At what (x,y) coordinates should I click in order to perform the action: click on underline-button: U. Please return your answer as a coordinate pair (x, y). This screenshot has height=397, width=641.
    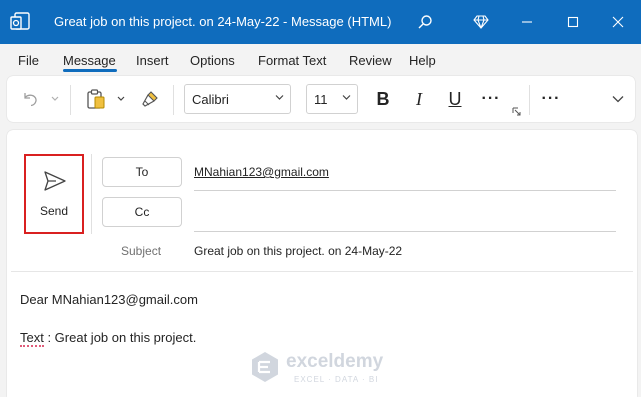
    Looking at the image, I should click on (455, 99).